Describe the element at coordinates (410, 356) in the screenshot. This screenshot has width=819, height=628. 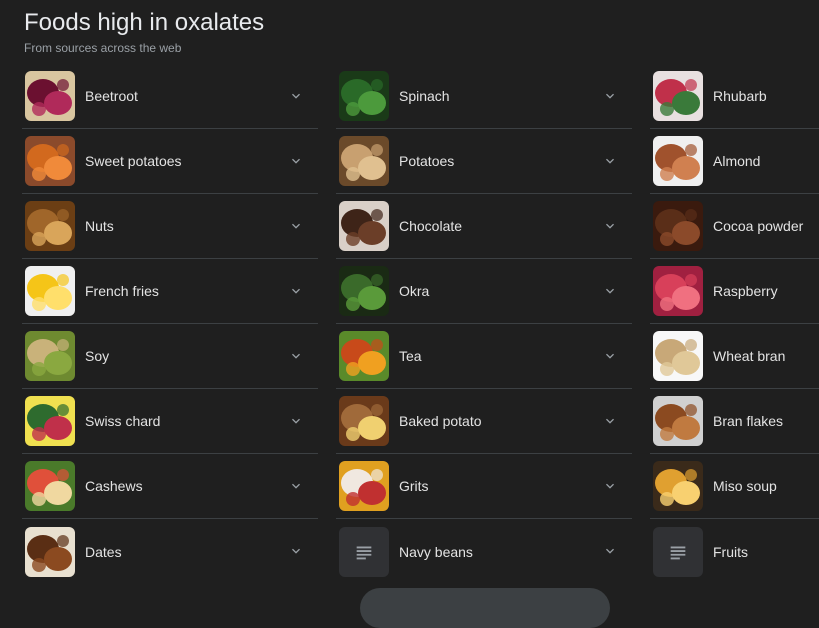
I see `food-item-label: Tea` at that location.